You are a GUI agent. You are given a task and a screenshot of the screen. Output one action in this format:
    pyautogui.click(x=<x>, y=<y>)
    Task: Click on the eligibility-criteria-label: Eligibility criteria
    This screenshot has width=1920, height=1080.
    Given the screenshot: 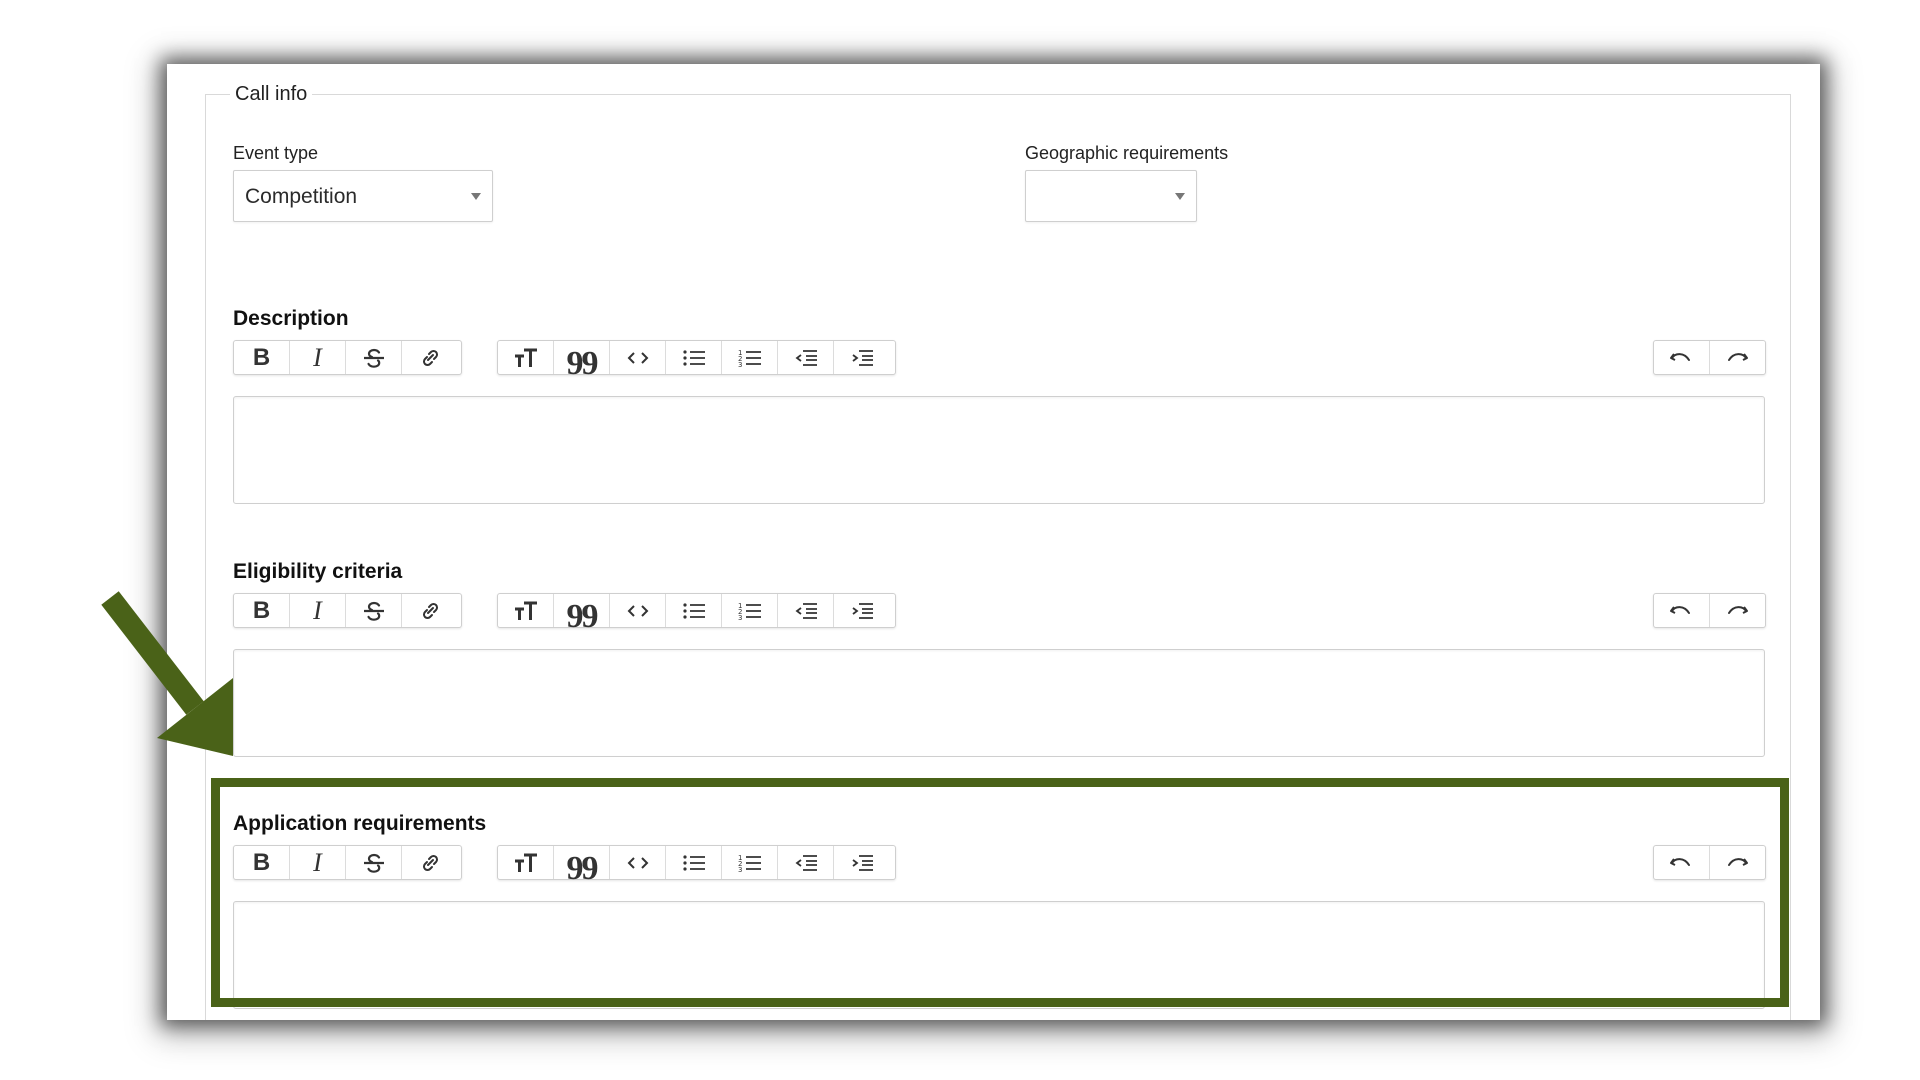 What is the action you would take?
    pyautogui.click(x=318, y=571)
    